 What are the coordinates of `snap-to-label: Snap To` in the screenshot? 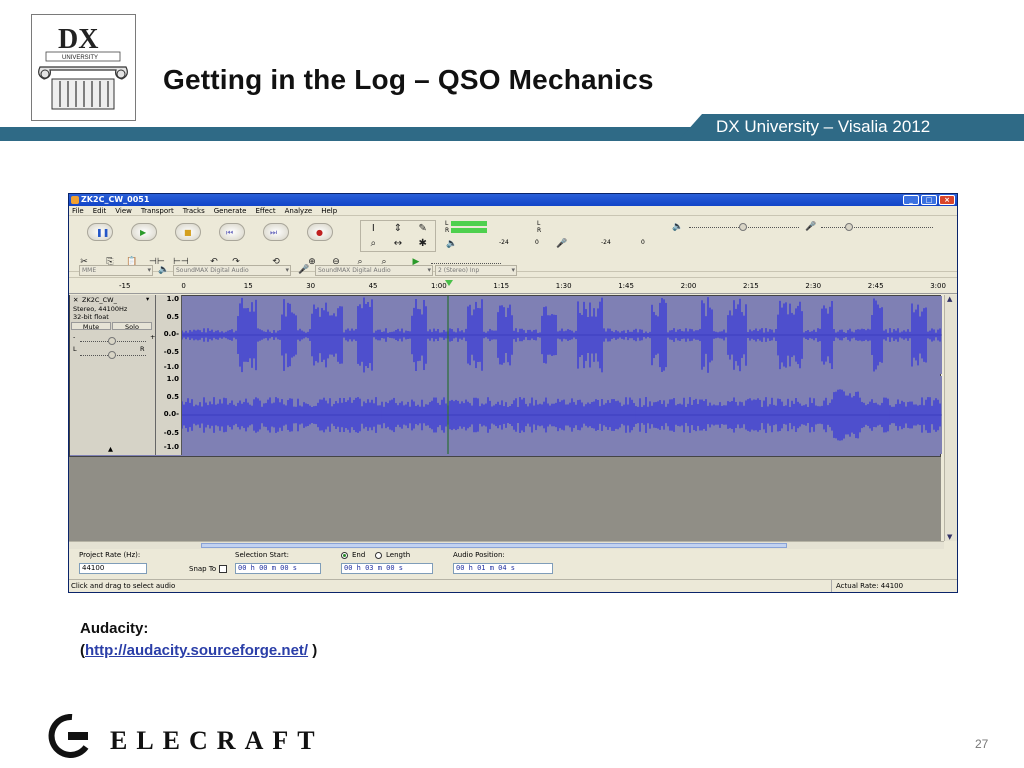 It's located at (203, 569).